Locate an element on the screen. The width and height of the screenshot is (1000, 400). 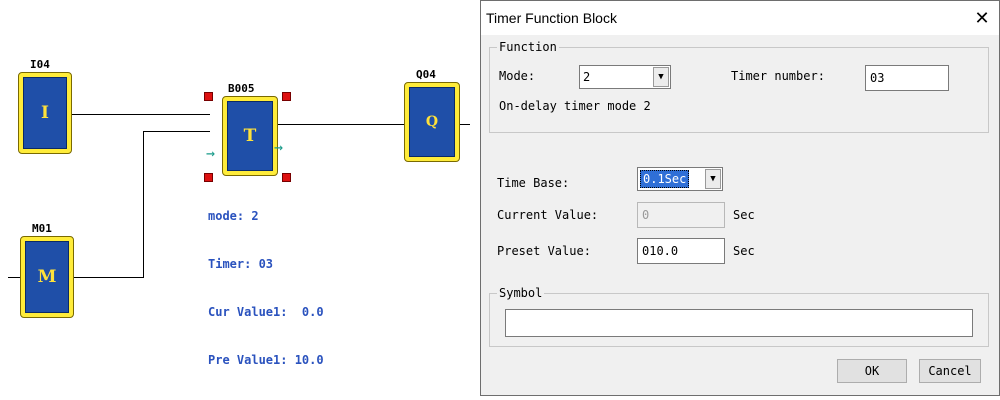
selection-handle-tl is located at coordinates (208, 96).